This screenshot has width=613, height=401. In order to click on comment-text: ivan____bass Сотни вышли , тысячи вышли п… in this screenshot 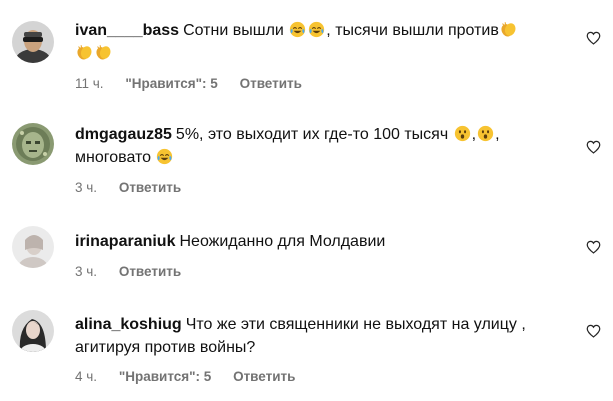, I will do `click(317, 42)`.